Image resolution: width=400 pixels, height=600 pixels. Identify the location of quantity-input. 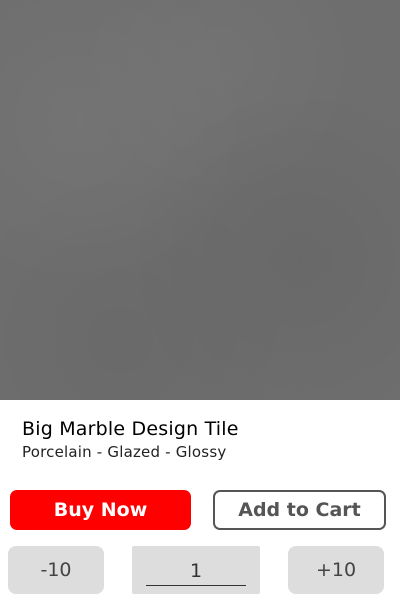
(196, 571).